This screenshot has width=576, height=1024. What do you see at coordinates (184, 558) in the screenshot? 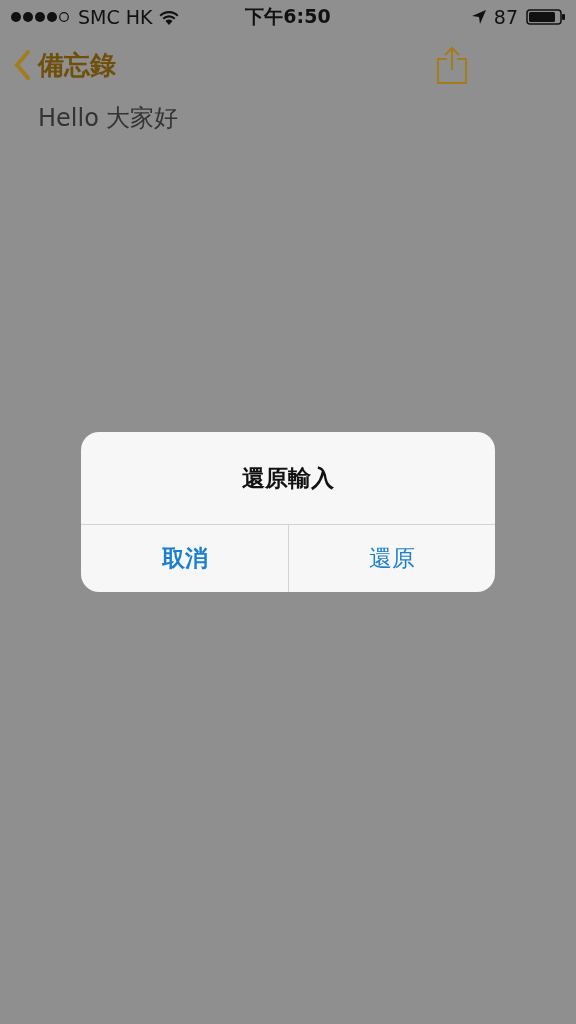
I see `alert-button: 取消` at bounding box center [184, 558].